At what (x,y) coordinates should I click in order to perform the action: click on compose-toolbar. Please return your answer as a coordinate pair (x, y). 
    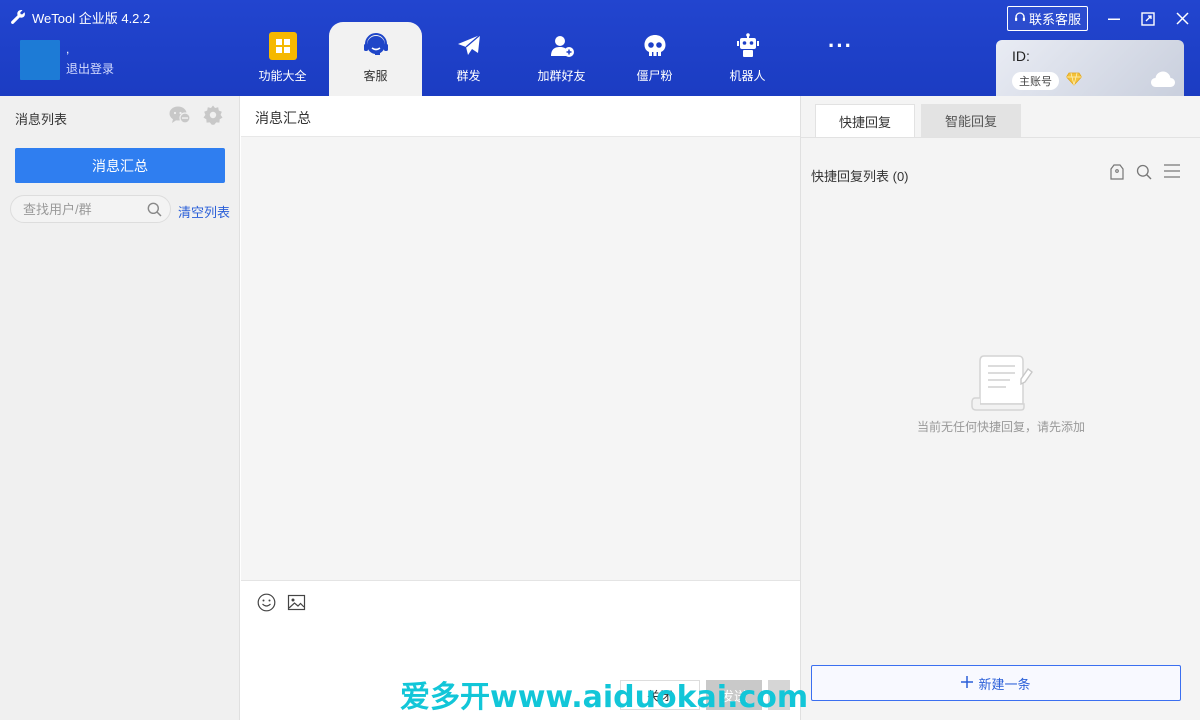
    Looking at the image, I should click on (281, 604).